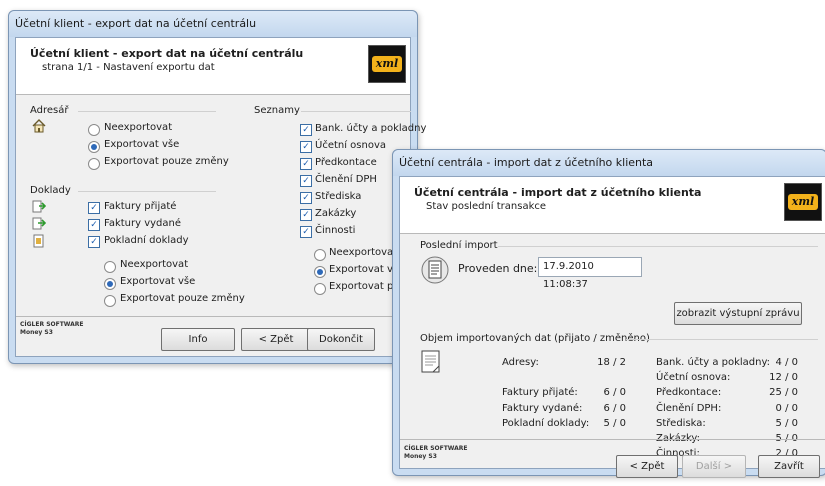  I want to click on doklady-group-line, so click(147, 191).